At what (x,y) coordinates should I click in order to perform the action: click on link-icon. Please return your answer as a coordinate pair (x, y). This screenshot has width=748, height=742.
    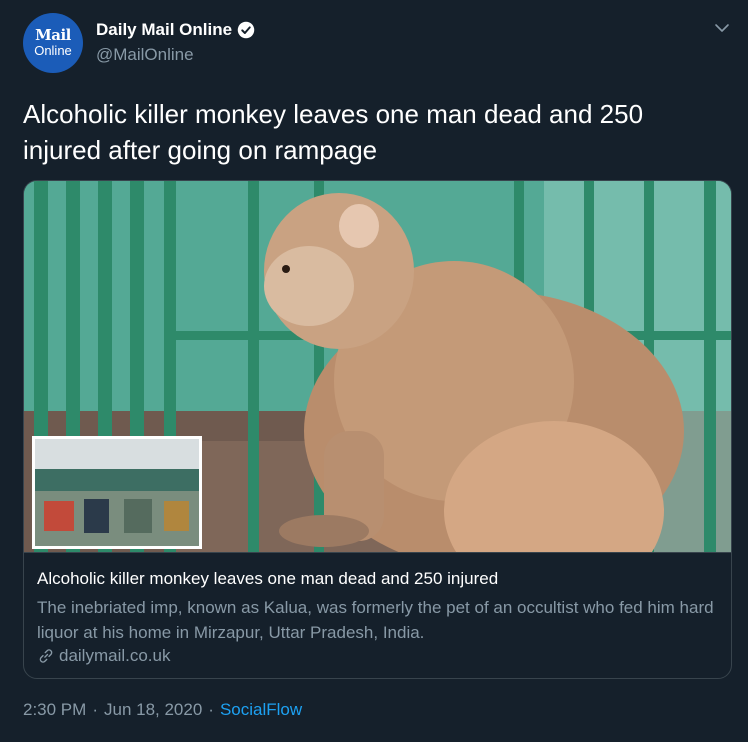
    Looking at the image, I should click on (46, 656).